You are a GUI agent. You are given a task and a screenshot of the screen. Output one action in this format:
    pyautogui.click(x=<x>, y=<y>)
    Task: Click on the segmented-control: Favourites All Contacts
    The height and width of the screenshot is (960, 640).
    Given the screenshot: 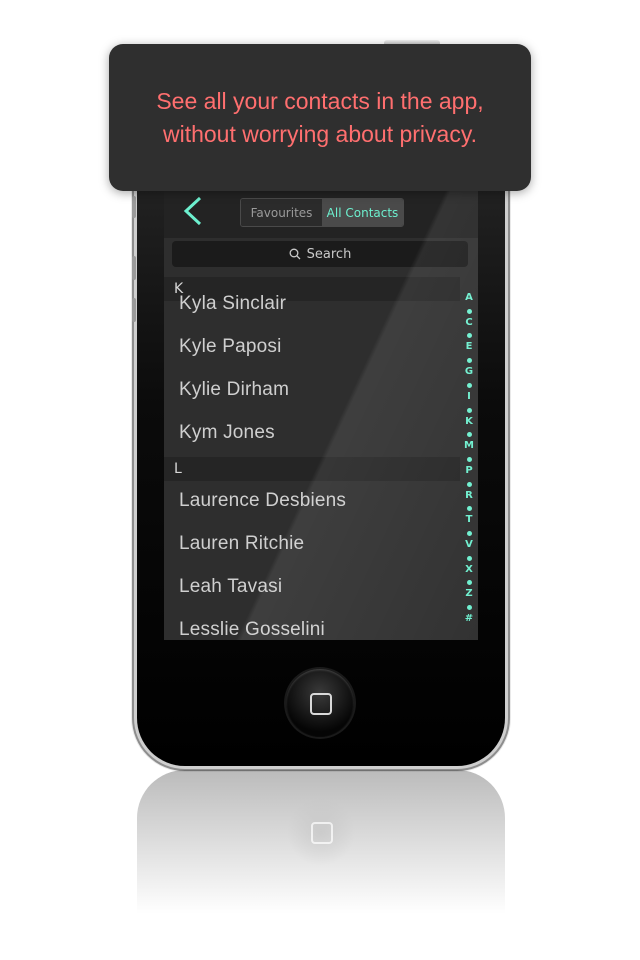 What is the action you would take?
    pyautogui.click(x=322, y=212)
    